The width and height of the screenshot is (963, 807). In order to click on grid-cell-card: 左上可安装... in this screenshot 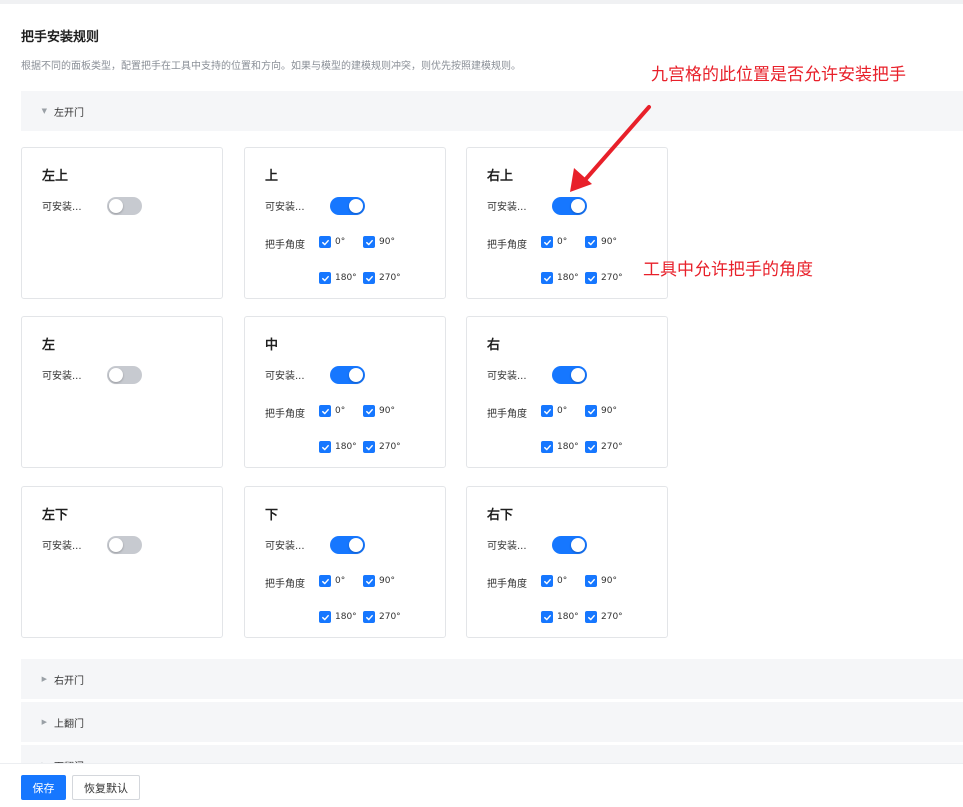, I will do `click(122, 223)`.